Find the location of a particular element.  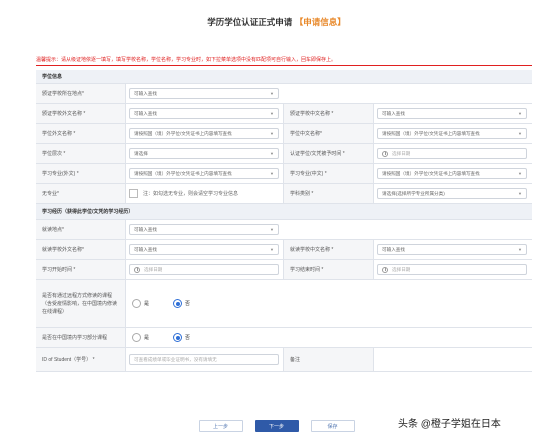

study-school-en-select: 可输入查找 ▼ is located at coordinates (204, 249).